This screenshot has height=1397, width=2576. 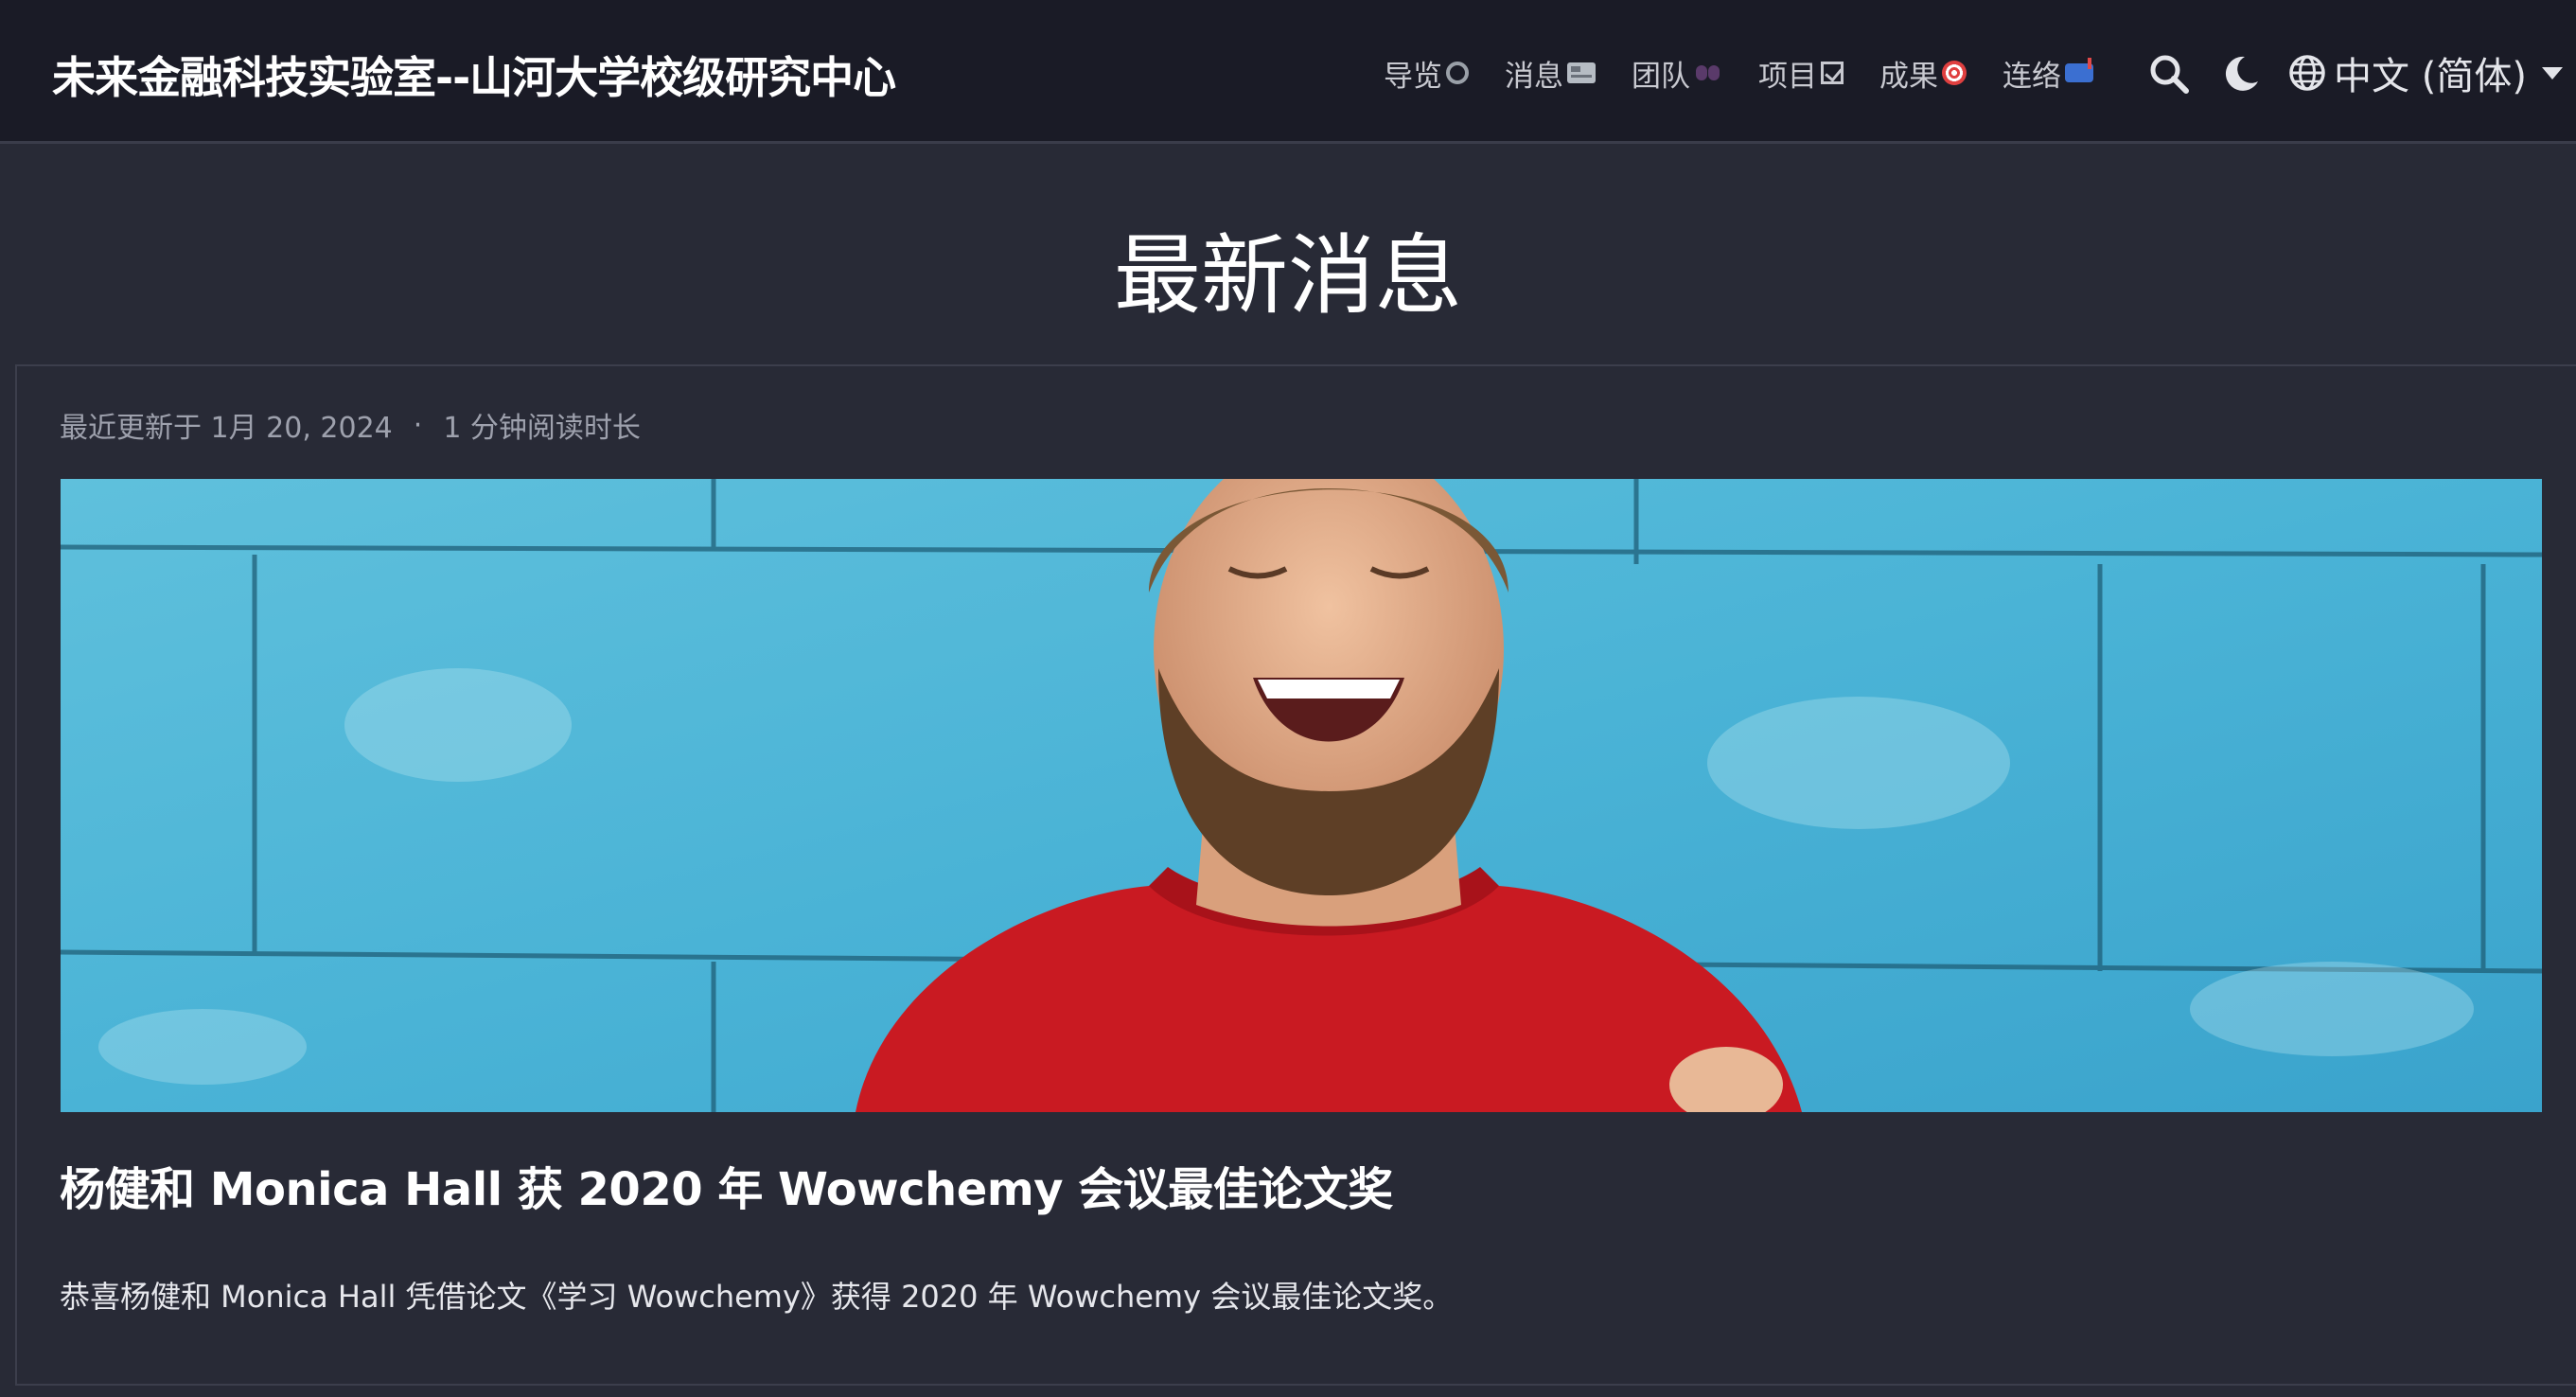 I want to click on nav-item-label: 导览, so click(x=1413, y=76).